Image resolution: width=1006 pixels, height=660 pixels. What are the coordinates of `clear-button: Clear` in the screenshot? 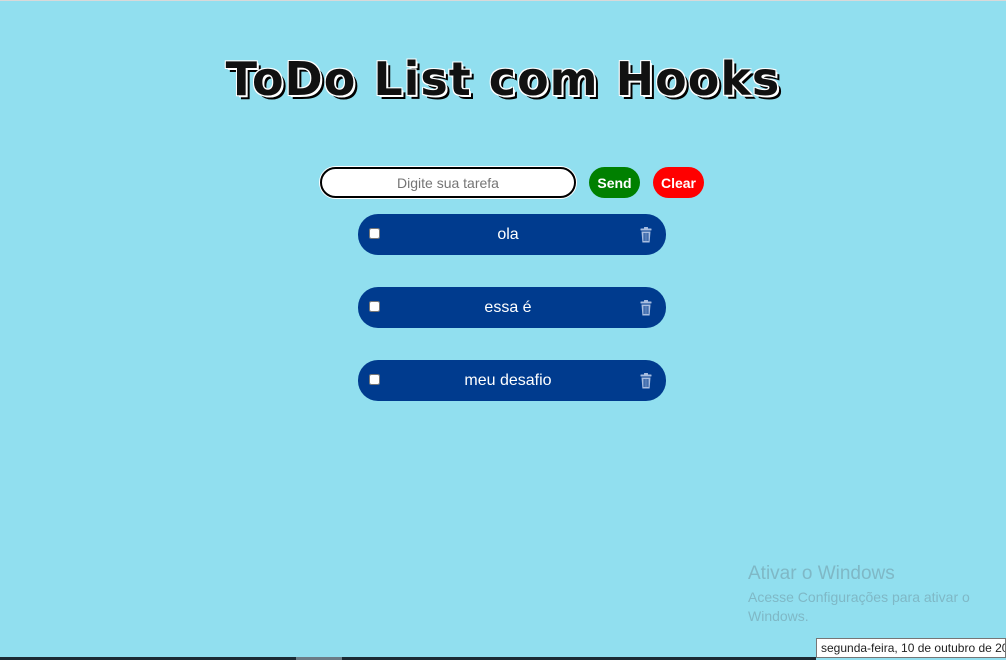 It's located at (678, 182).